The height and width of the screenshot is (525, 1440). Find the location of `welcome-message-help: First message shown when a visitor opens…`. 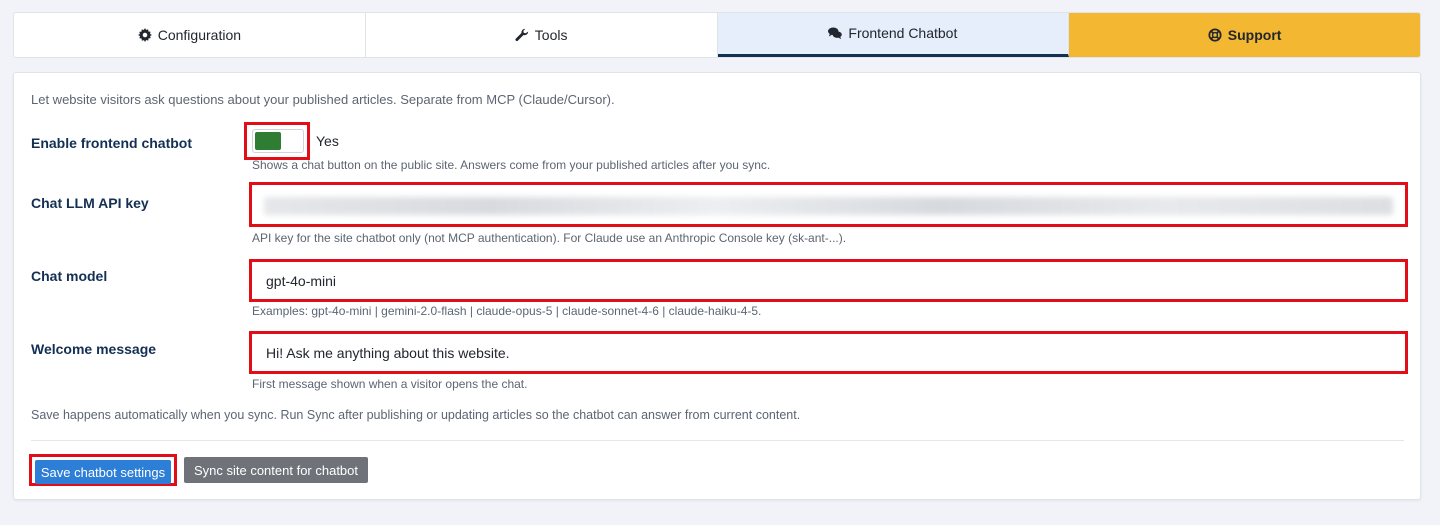

welcome-message-help: First message shown when a visitor opens… is located at coordinates (390, 384).